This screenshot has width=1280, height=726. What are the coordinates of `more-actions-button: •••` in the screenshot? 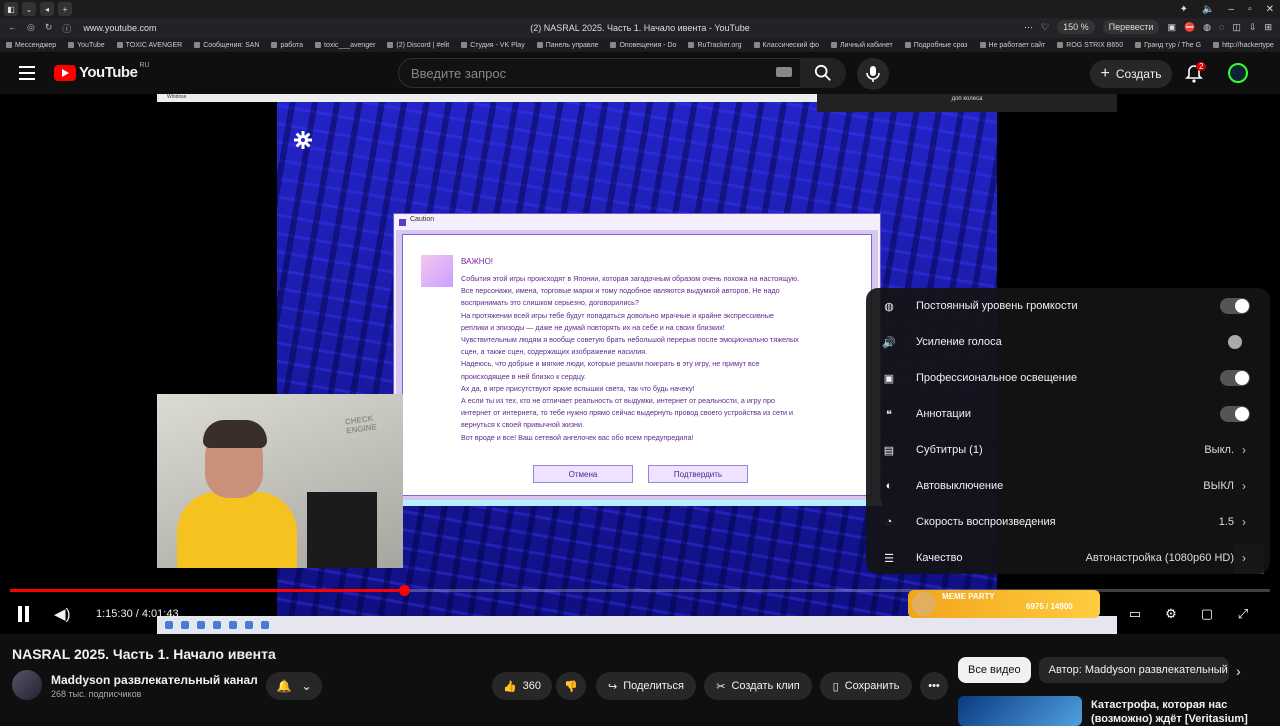 It's located at (934, 686).